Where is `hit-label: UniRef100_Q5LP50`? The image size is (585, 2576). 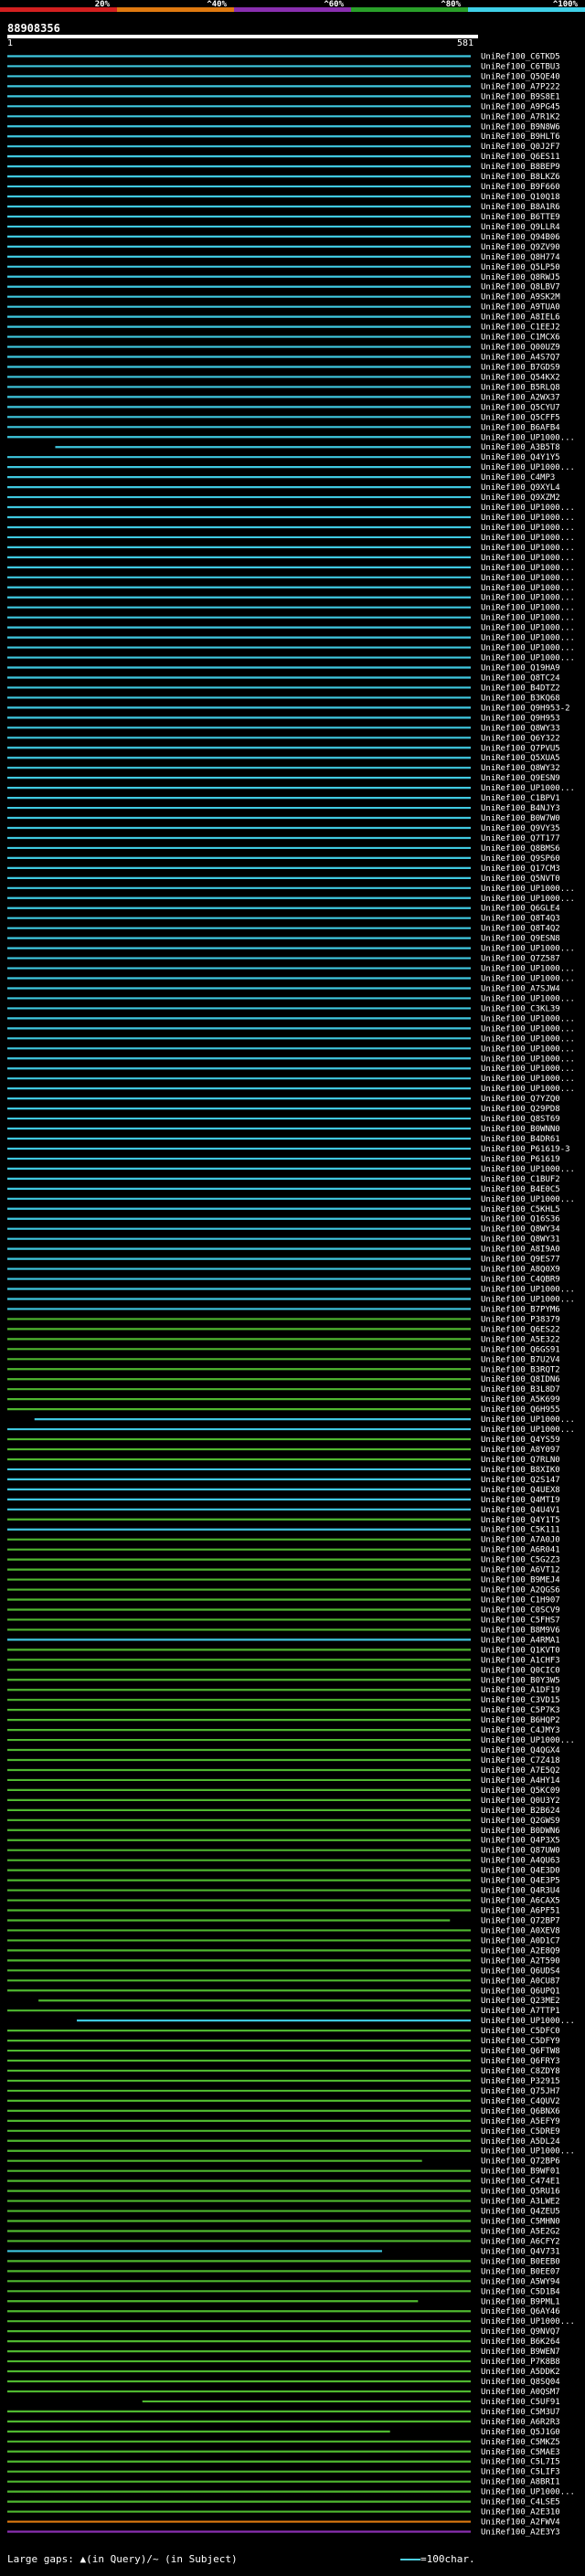
hit-label: UniRef100_Q5LP50 is located at coordinates (520, 267).